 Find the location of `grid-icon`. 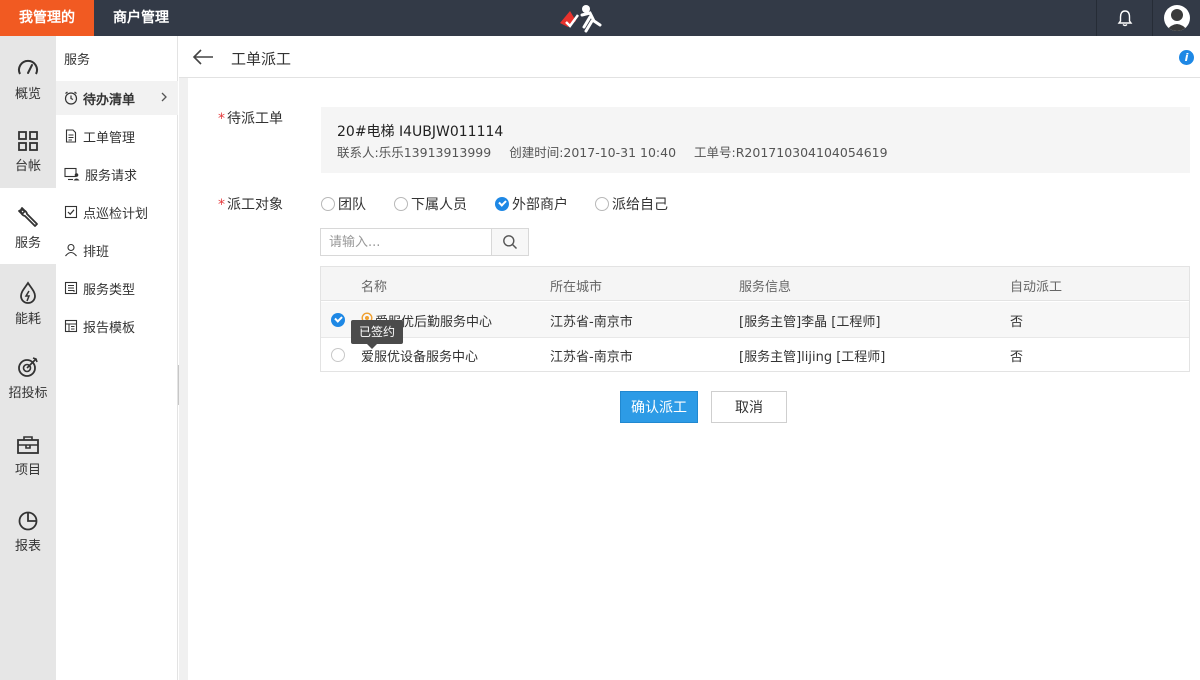

grid-icon is located at coordinates (28, 141).